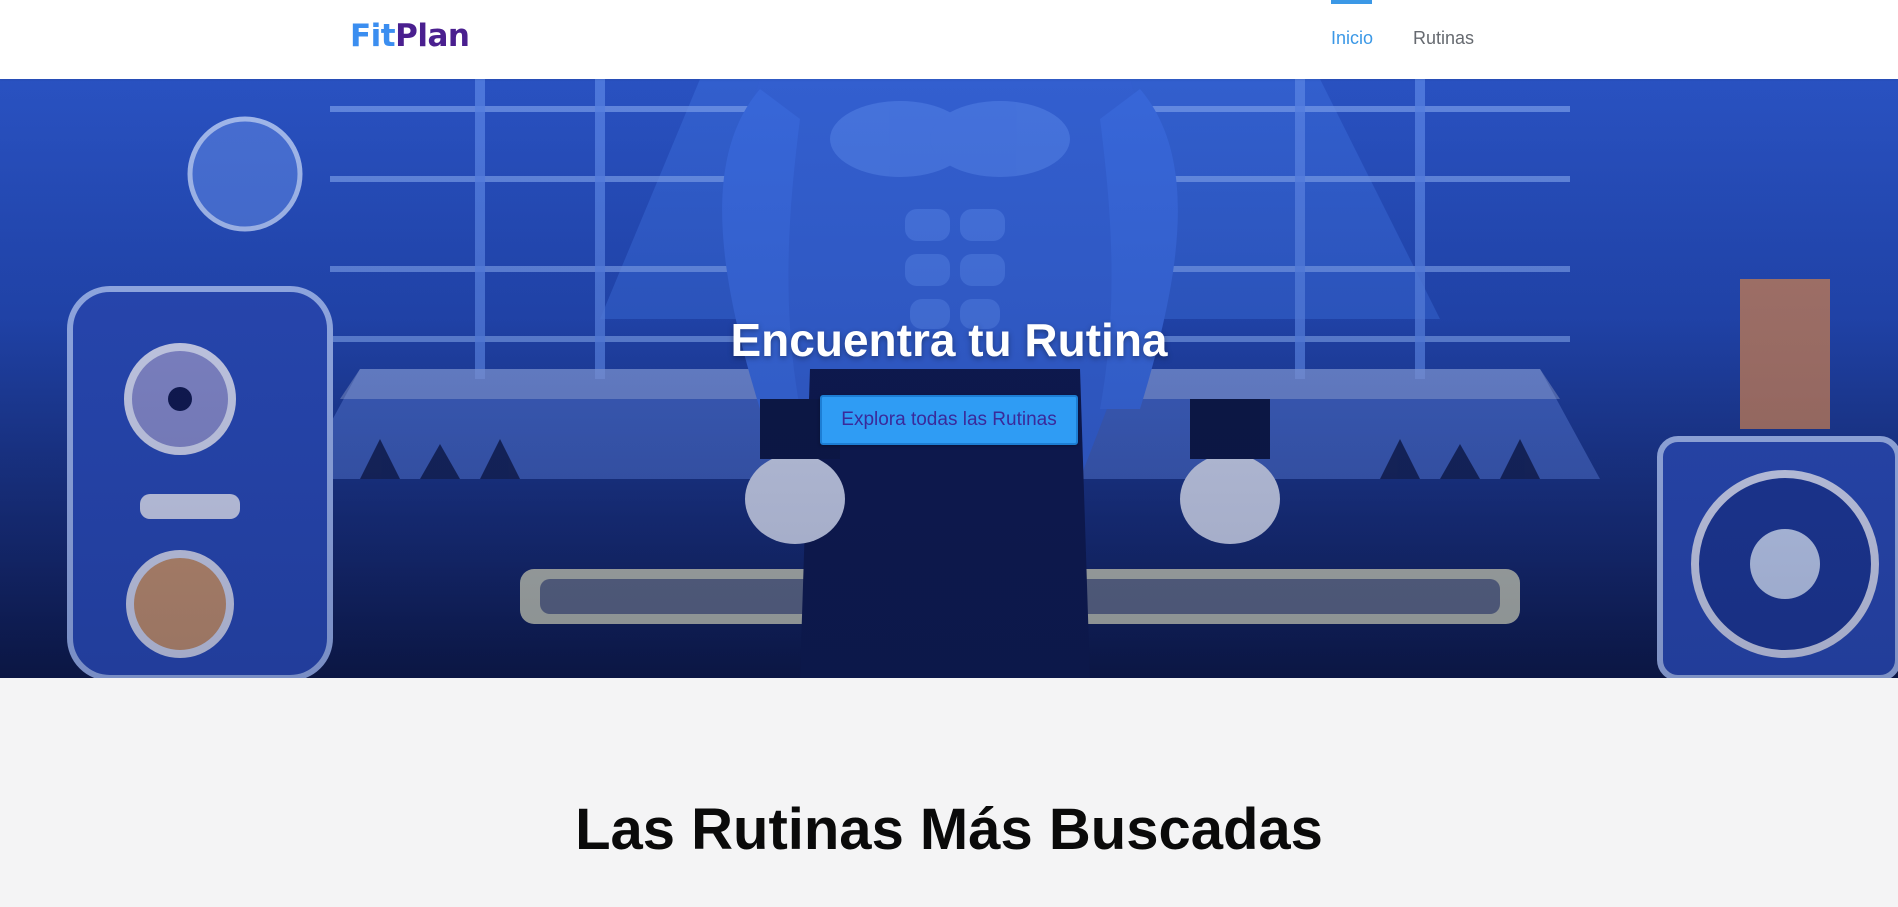 This screenshot has width=1898, height=907. I want to click on nav-link-inicio: Inicio, so click(1352, 38).